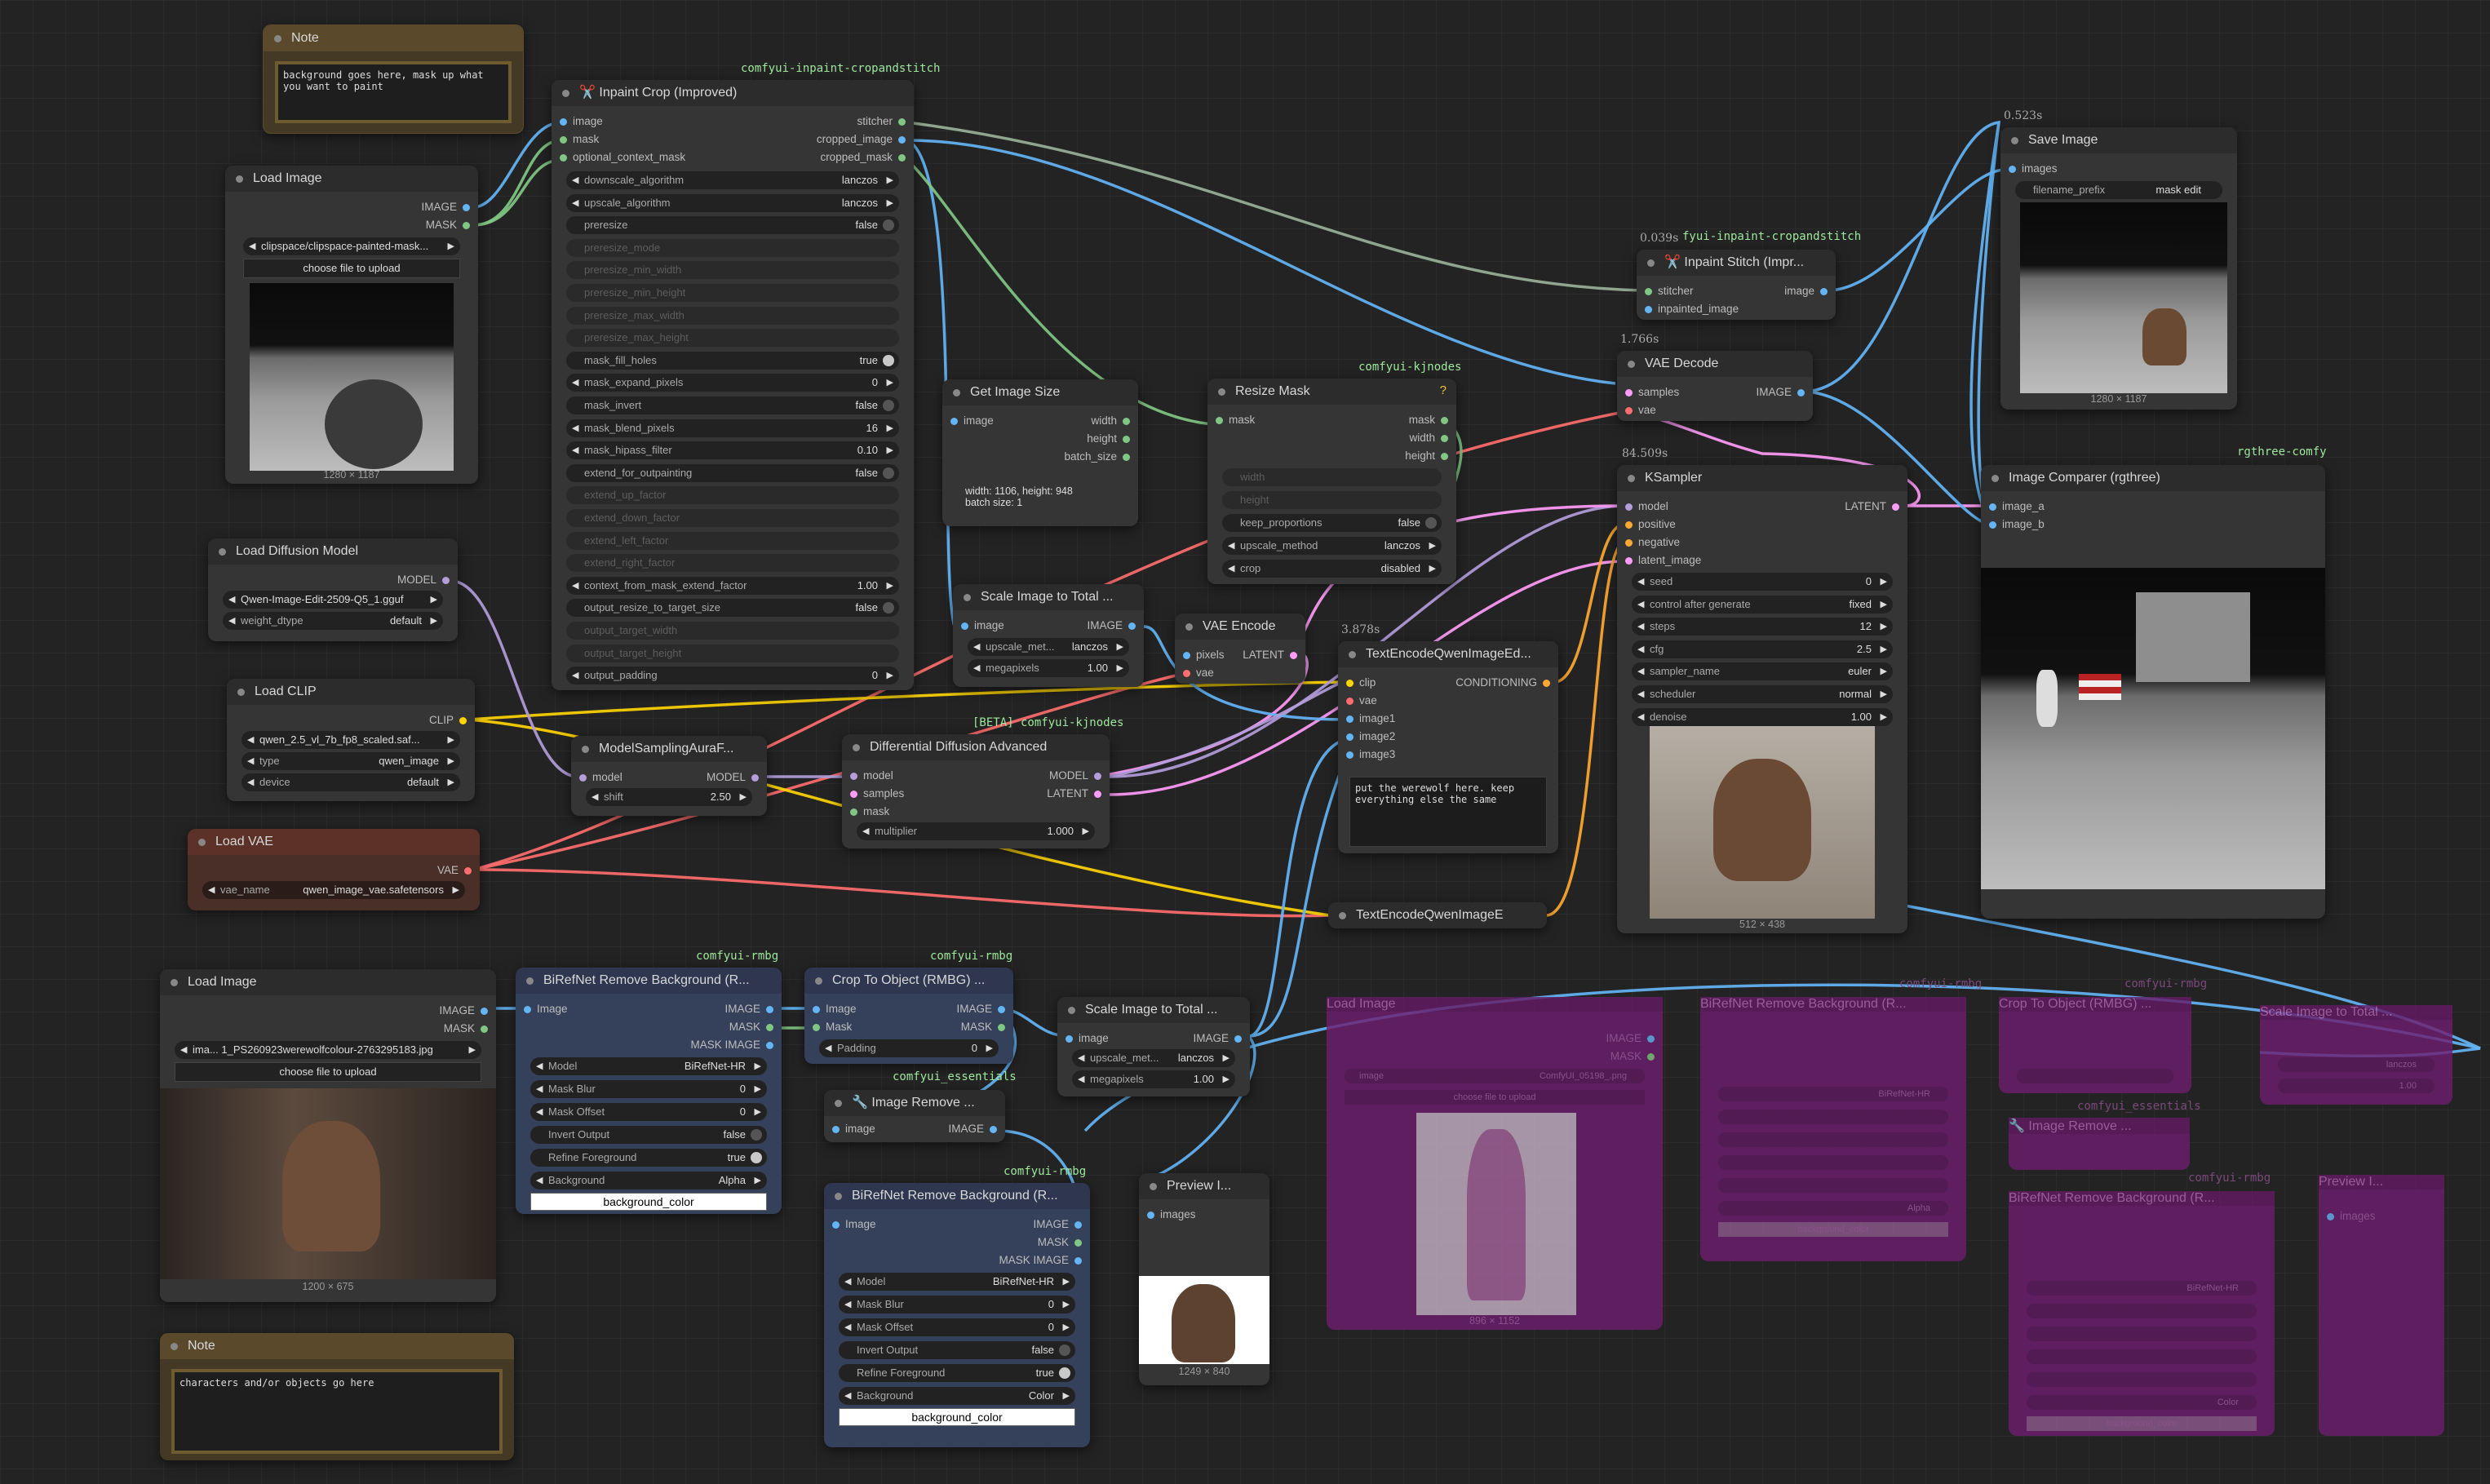  What do you see at coordinates (732, 338) in the screenshot?
I see `widget-preresize-max-height: preresize_max_height` at bounding box center [732, 338].